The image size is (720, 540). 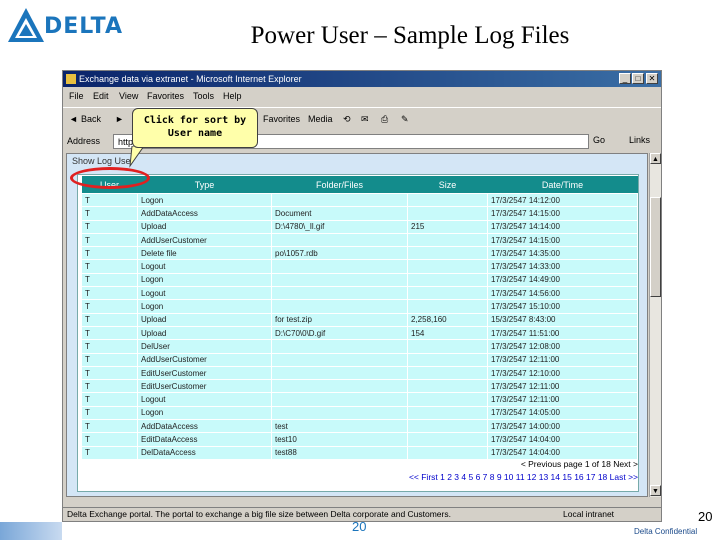 I want to click on scroll-down-icon: ▼, so click(x=655, y=490).